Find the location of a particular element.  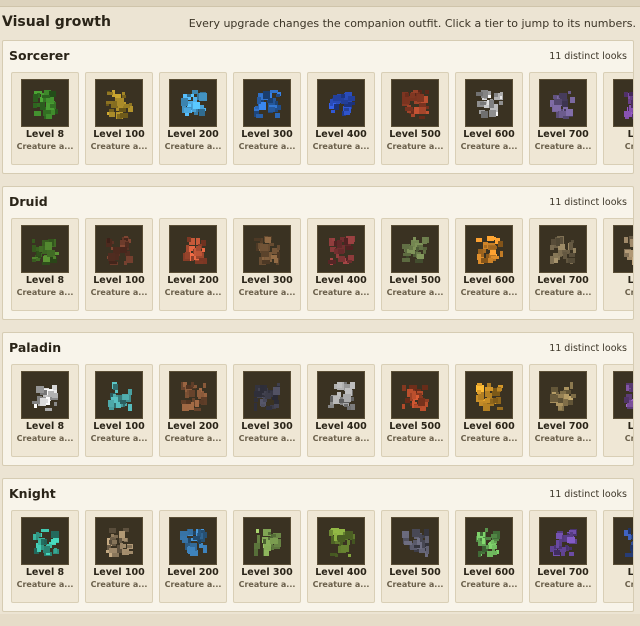

vocation-title: Druid is located at coordinates (28, 201).